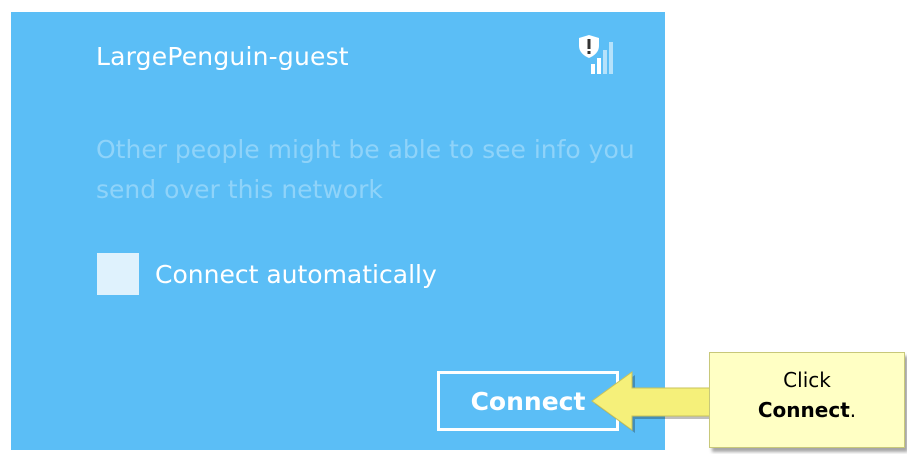  I want to click on callout-line-2: Connect., so click(807, 410).